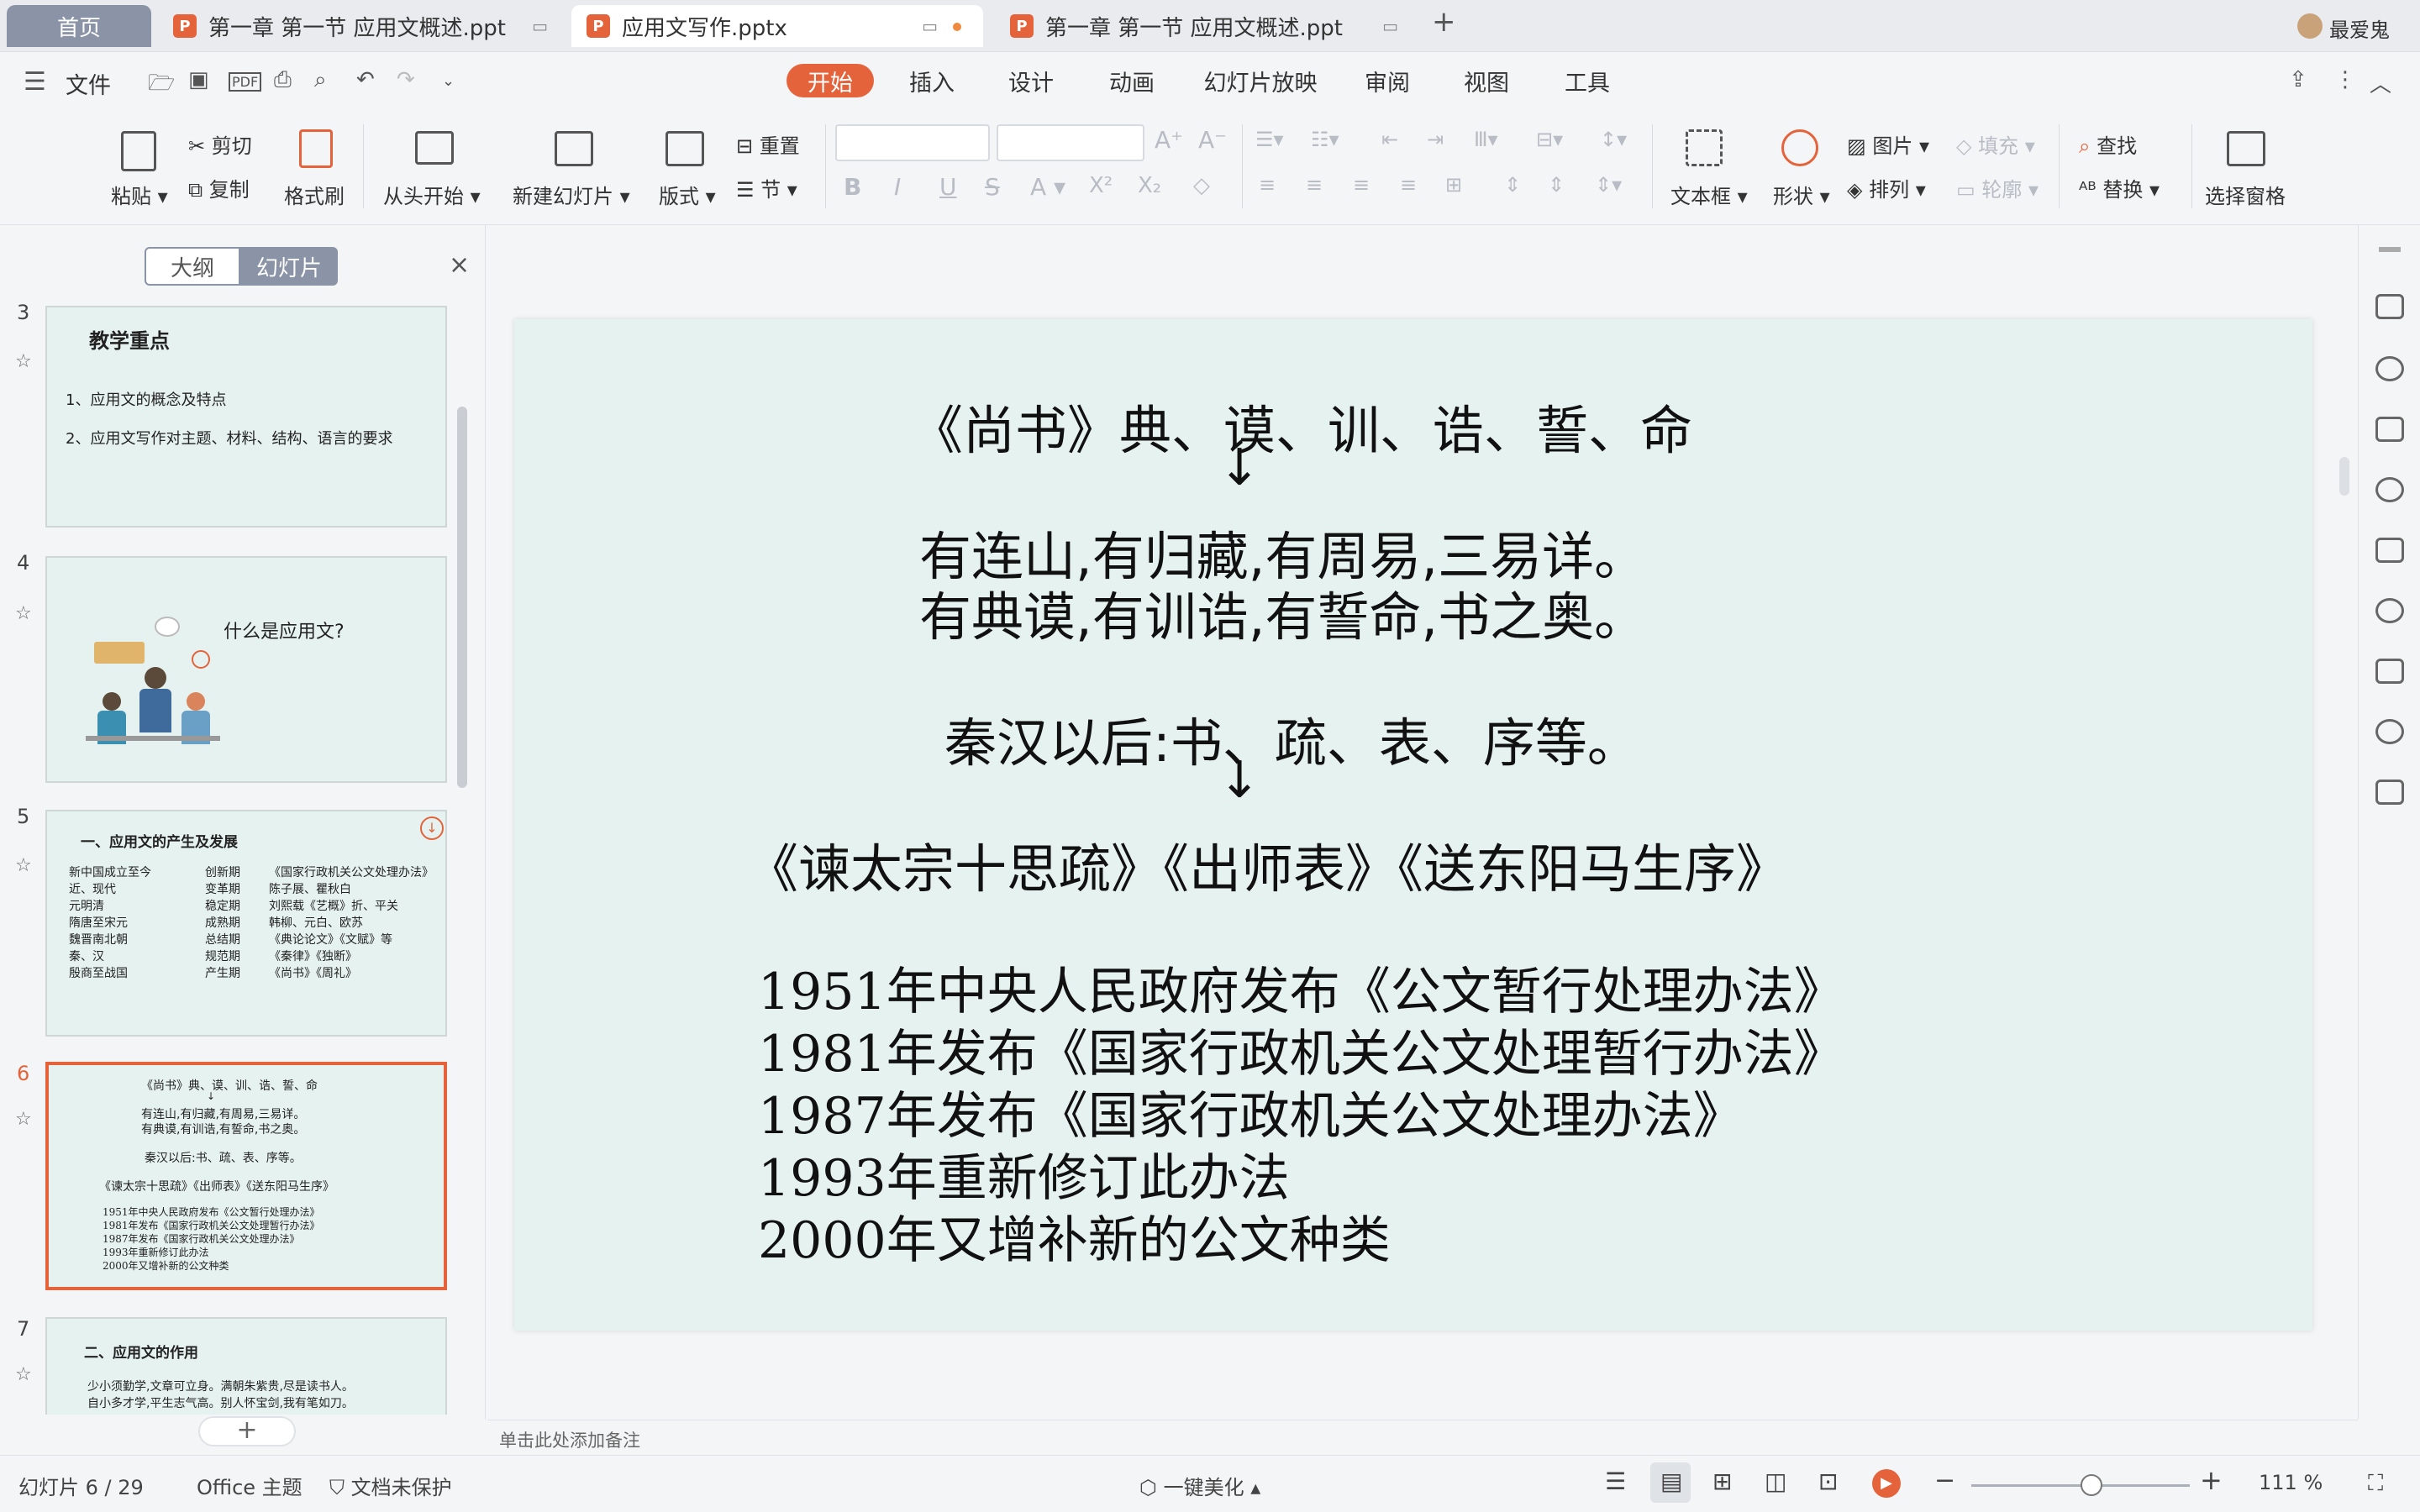 The width and height of the screenshot is (2420, 1512). Describe the element at coordinates (1709, 194) in the screenshot. I see `textbox-button: 文本框 ▾` at that location.